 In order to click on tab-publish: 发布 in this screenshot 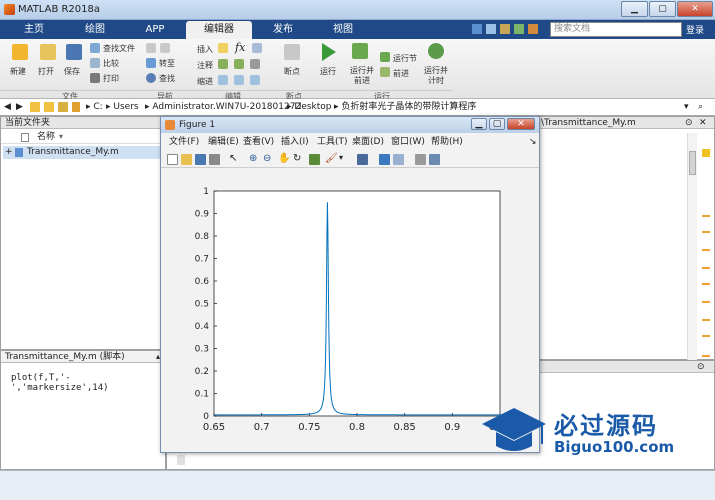, I will do `click(283, 30)`.